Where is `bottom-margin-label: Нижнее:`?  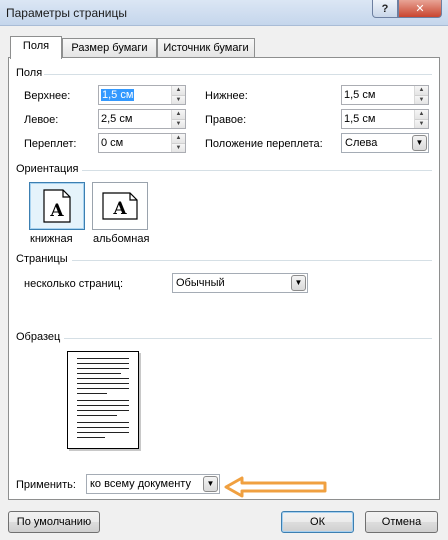
bottom-margin-label: Нижнее: is located at coordinates (226, 96).